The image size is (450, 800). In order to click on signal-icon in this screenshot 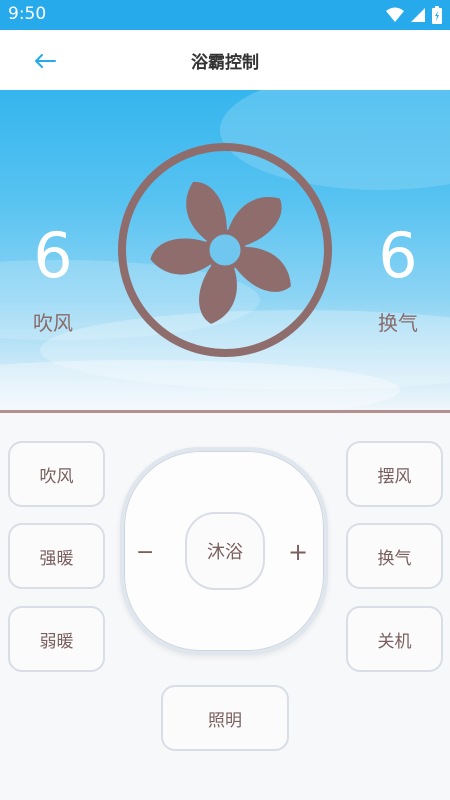, I will do `click(418, 15)`.